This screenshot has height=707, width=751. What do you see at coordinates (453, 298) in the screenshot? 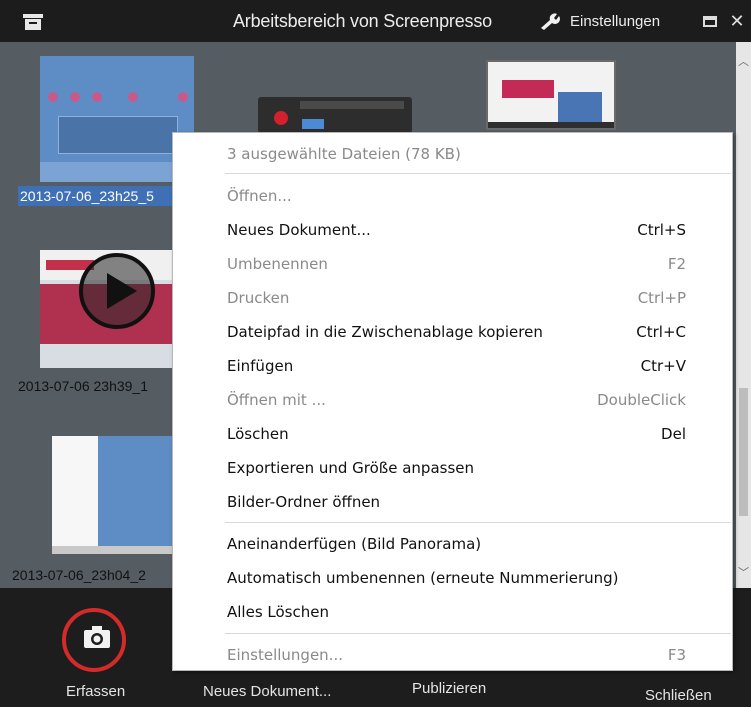
I see `menu-item-print: Drucken Ctrl+P` at bounding box center [453, 298].